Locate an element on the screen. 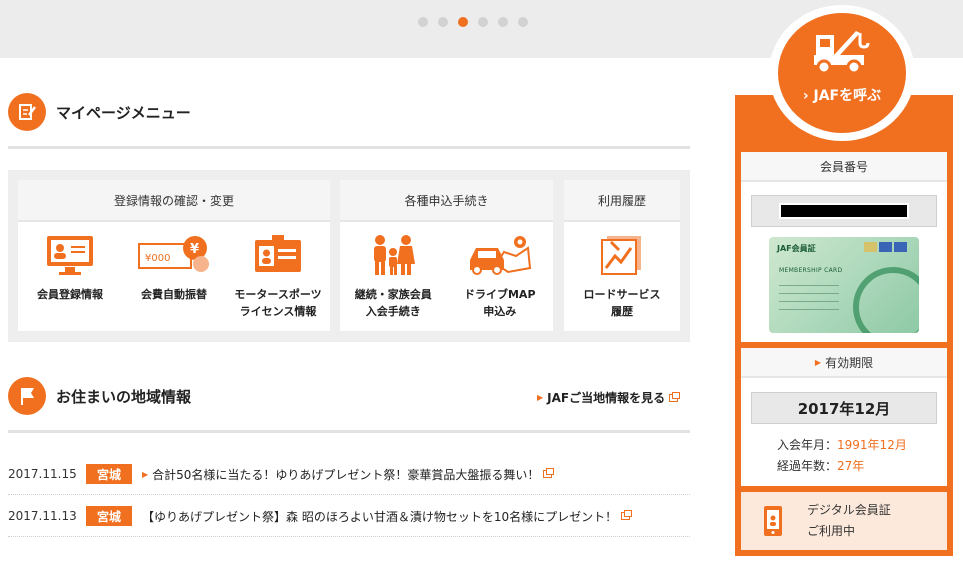  digital-card-button: デジタル会員証 ご利用中 is located at coordinates (844, 521).